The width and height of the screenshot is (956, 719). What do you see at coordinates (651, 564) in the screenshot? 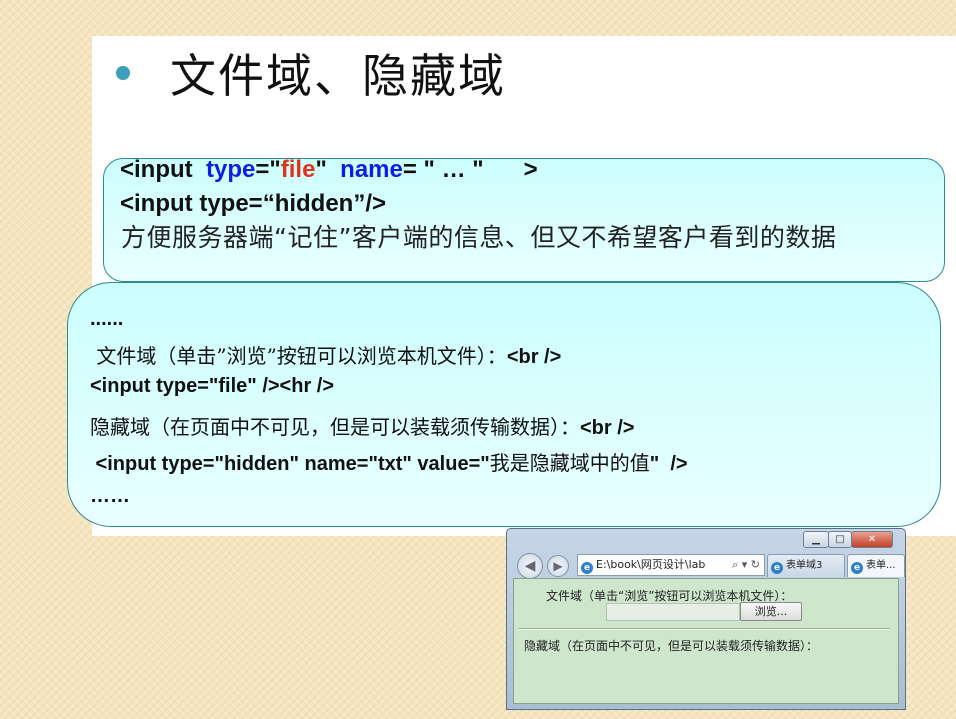
I see `address-text: E:\book\网页设计\lab` at bounding box center [651, 564].